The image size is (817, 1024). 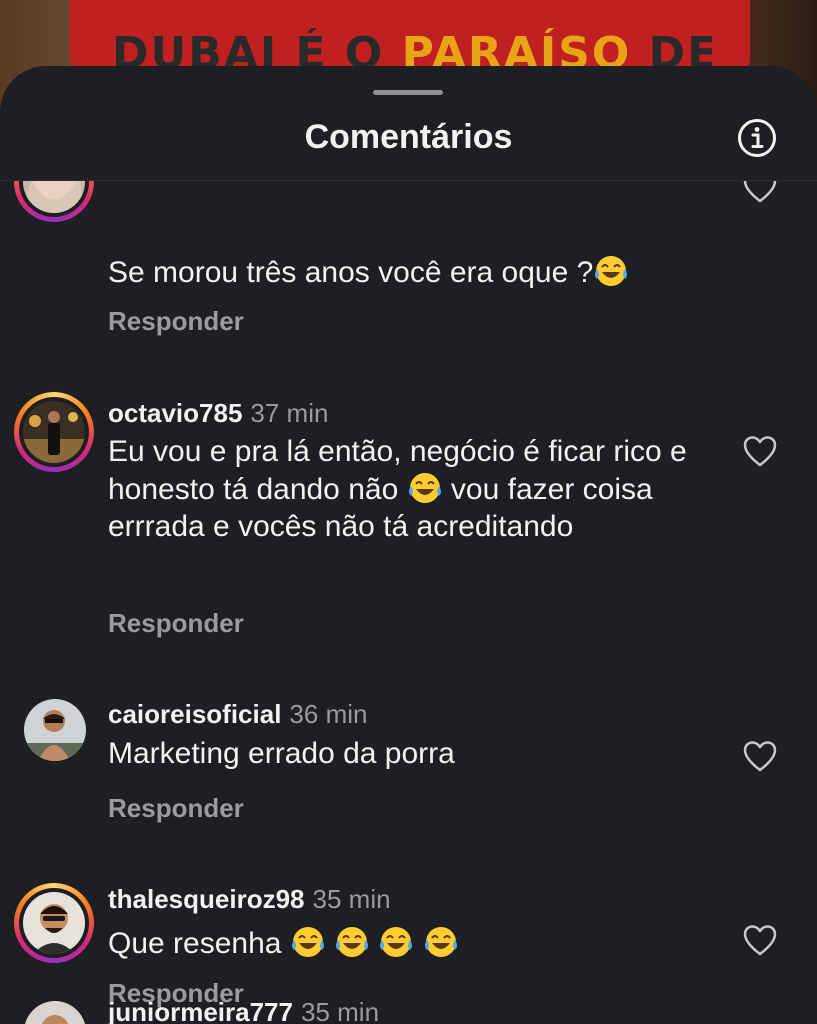 I want to click on comment-time: 36 min, so click(x=328, y=714).